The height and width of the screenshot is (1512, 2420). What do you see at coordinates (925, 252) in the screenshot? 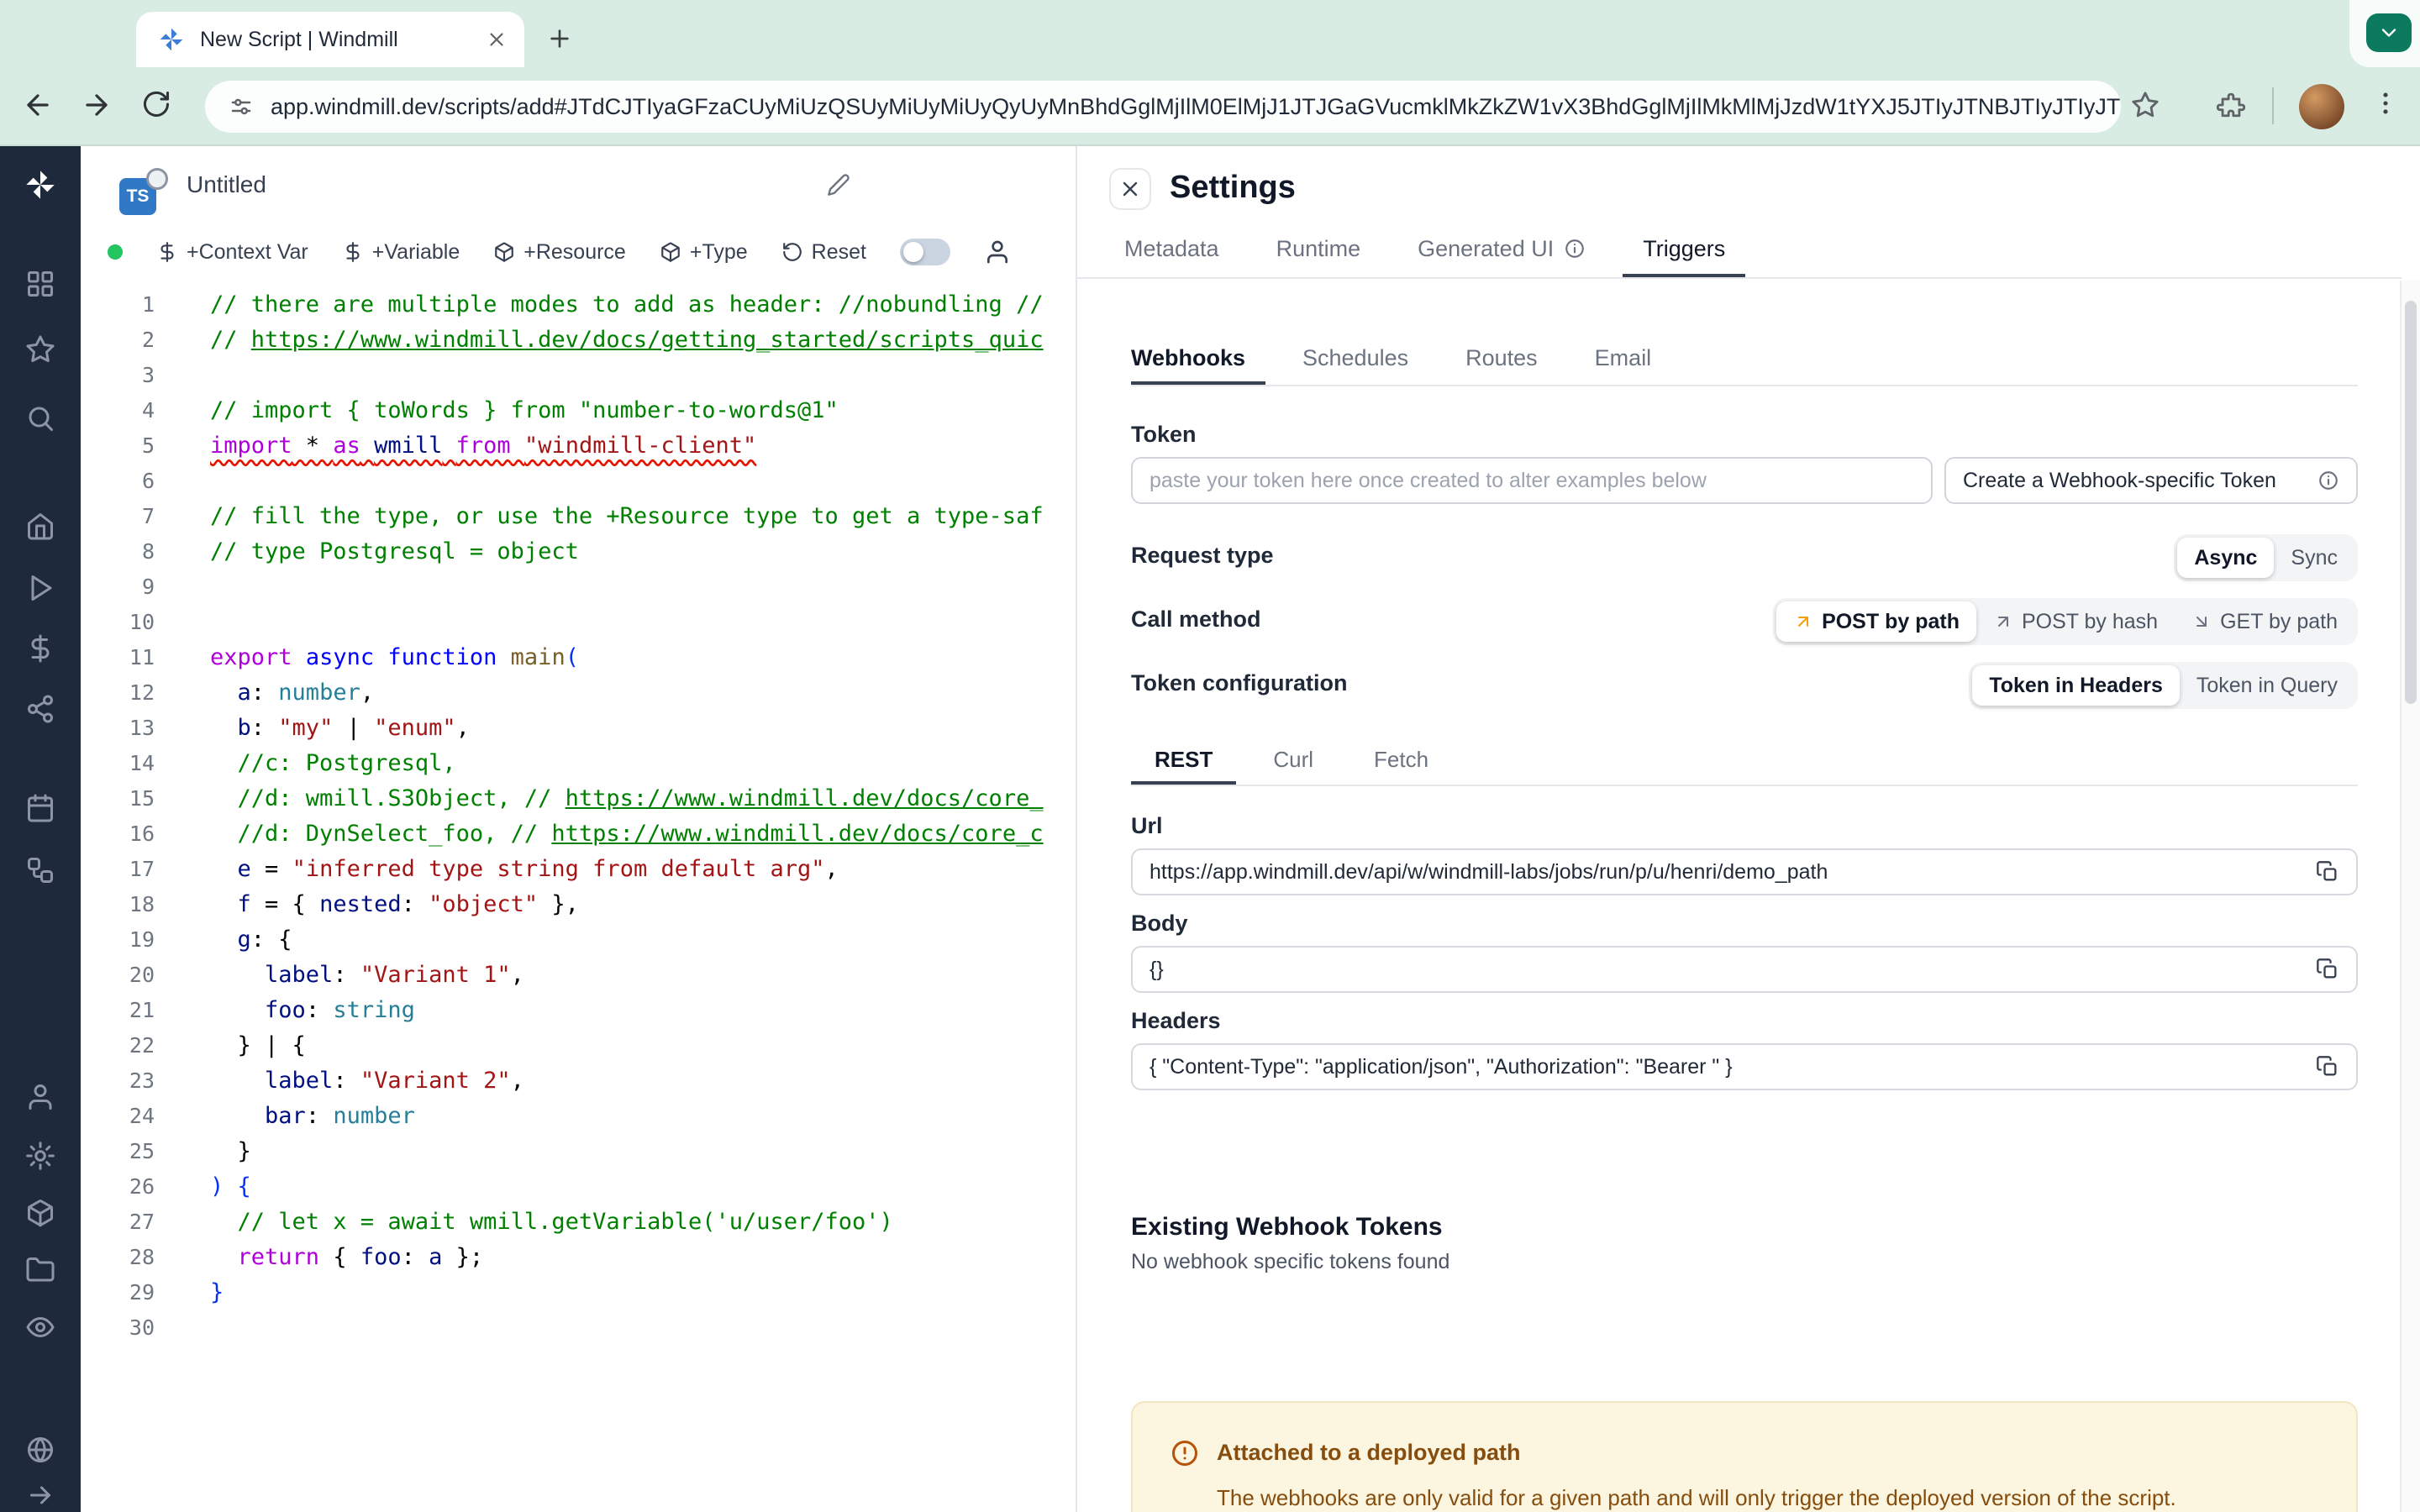
I see `diff-toggle` at bounding box center [925, 252].